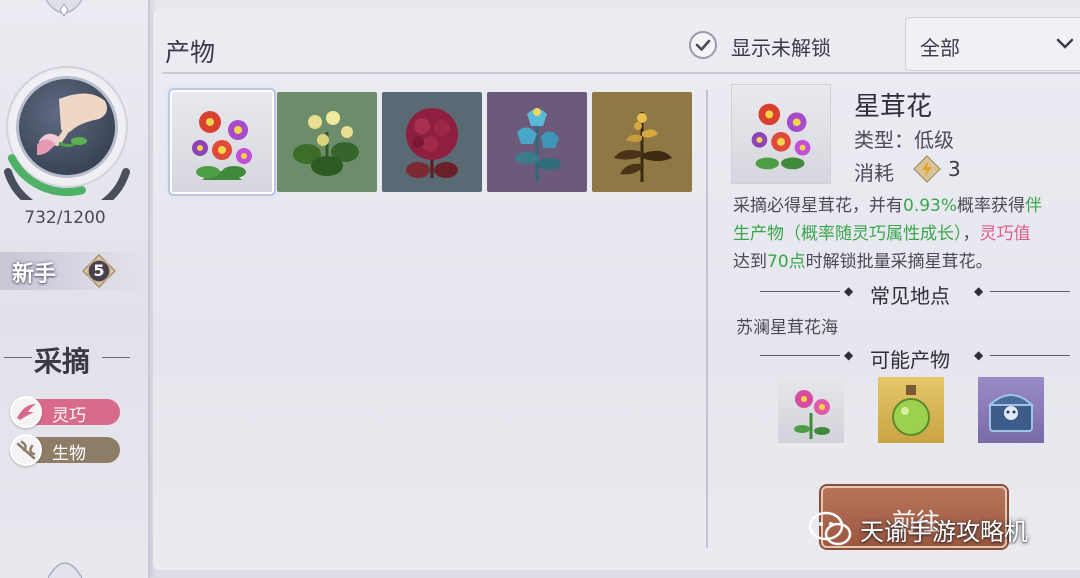  Describe the element at coordinates (930, 206) in the screenshot. I see `desc-highlight-rate: 0.93%` at that location.